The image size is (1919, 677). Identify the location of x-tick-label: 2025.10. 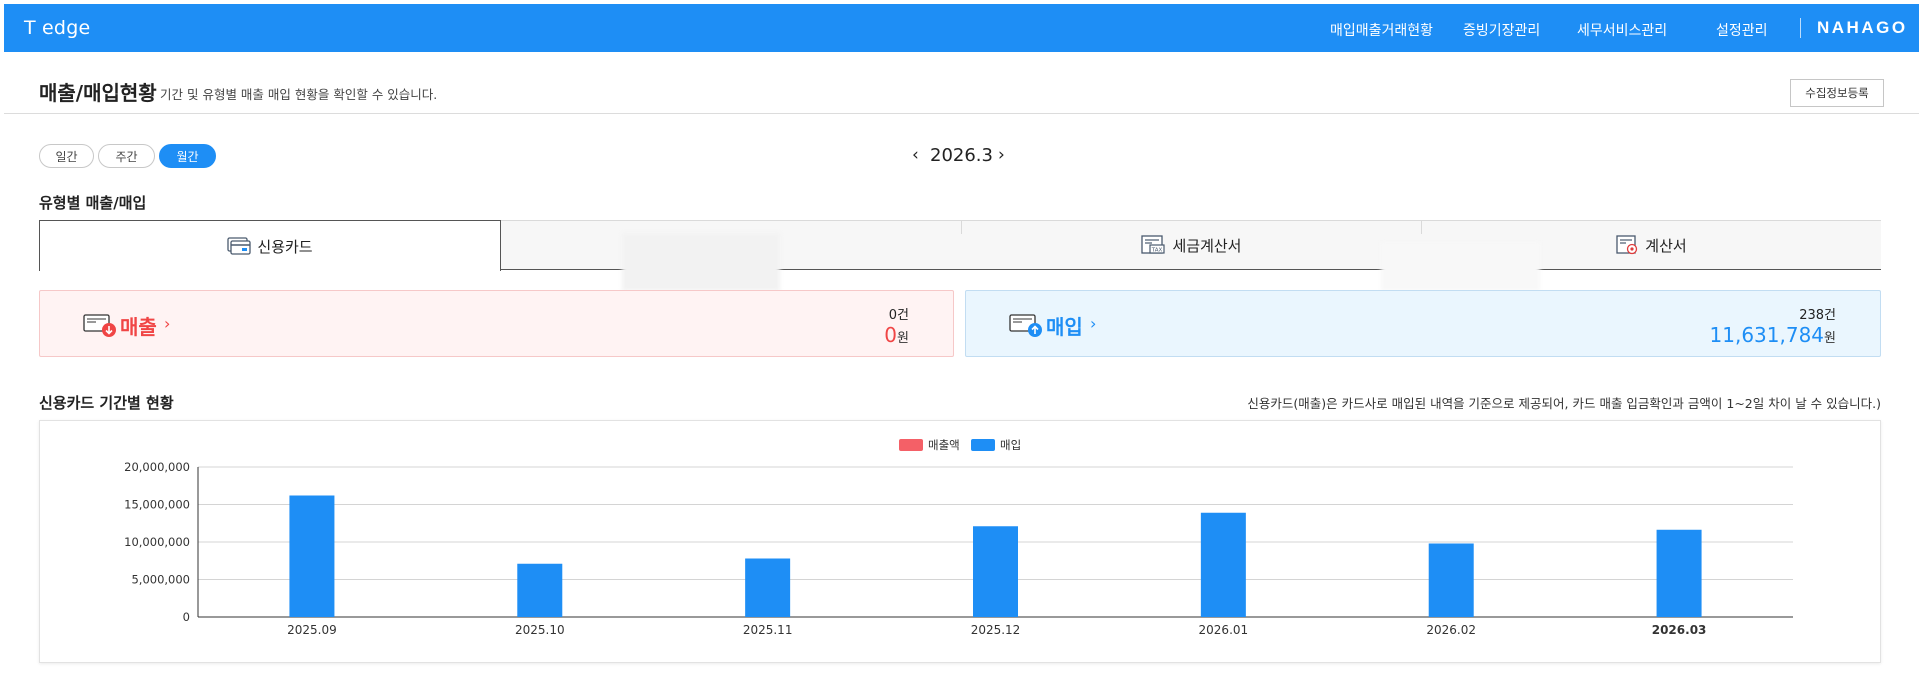
(540, 630).